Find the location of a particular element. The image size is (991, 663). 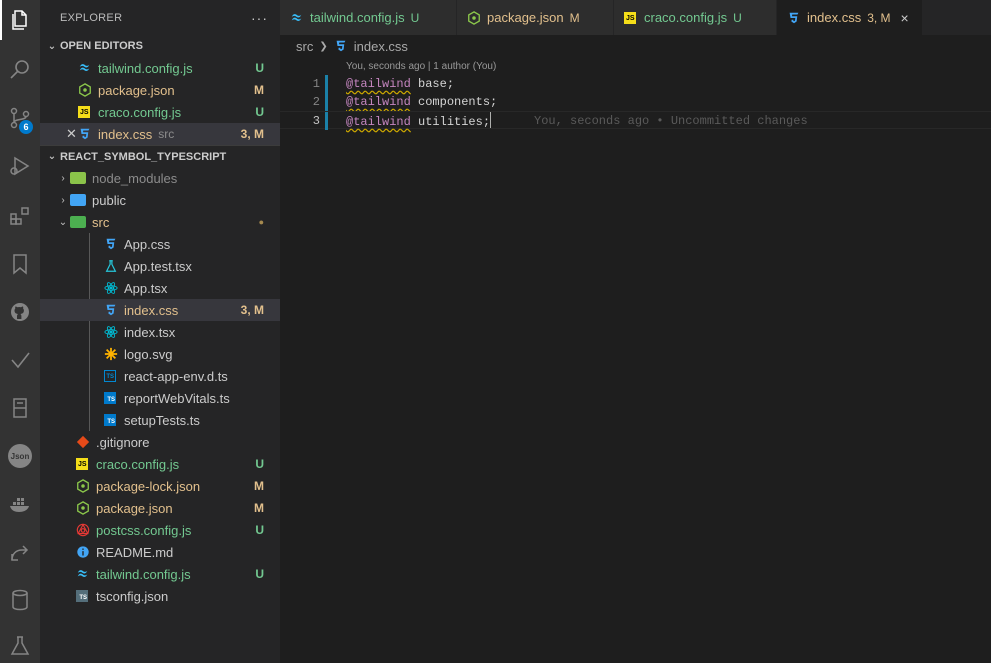

more-actions-icon: ··· is located at coordinates (259, 18).